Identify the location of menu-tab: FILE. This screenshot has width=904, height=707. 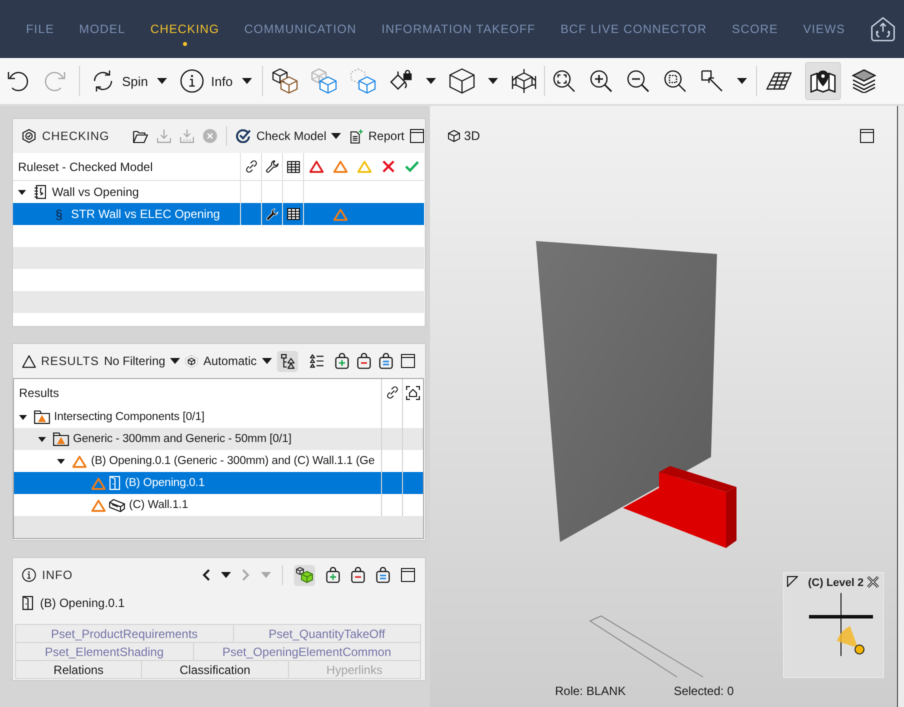
(40, 29).